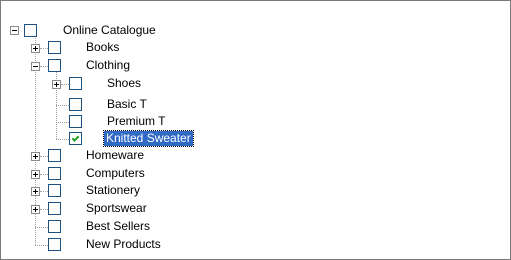 This screenshot has width=511, height=260. I want to click on checkbox-computers, so click(54, 173).